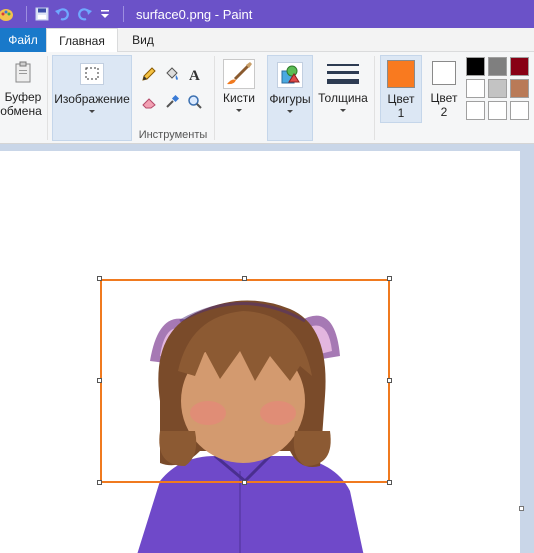 The image size is (534, 553). Describe the element at coordinates (497, 88) in the screenshot. I see `palette-swatch-light-gray` at that location.